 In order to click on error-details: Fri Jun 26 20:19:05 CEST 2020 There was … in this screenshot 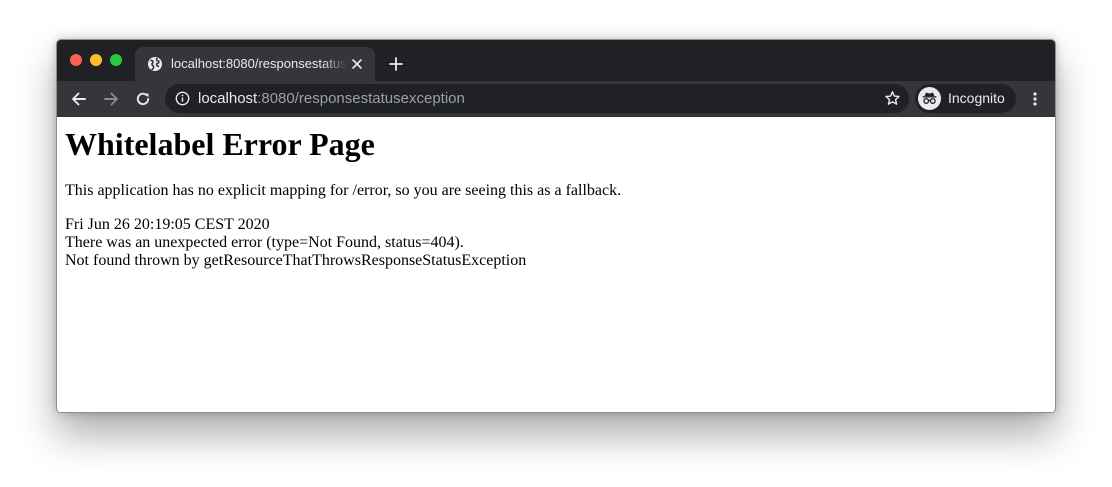, I will do `click(295, 243)`.